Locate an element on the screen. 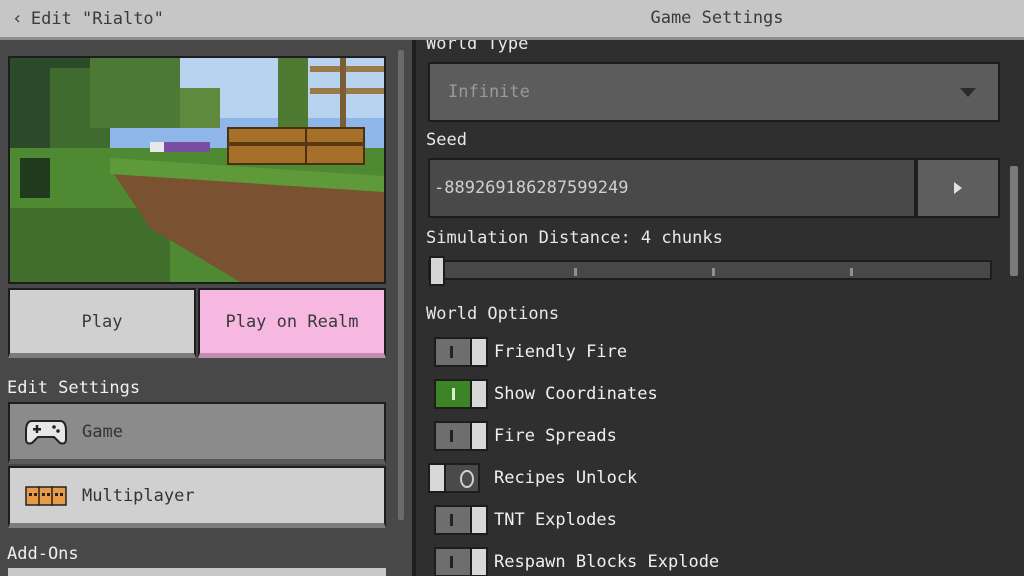 Image resolution: width=1024 pixels, height=576 pixels. seed-input: -889269186287599249 is located at coordinates (672, 188).